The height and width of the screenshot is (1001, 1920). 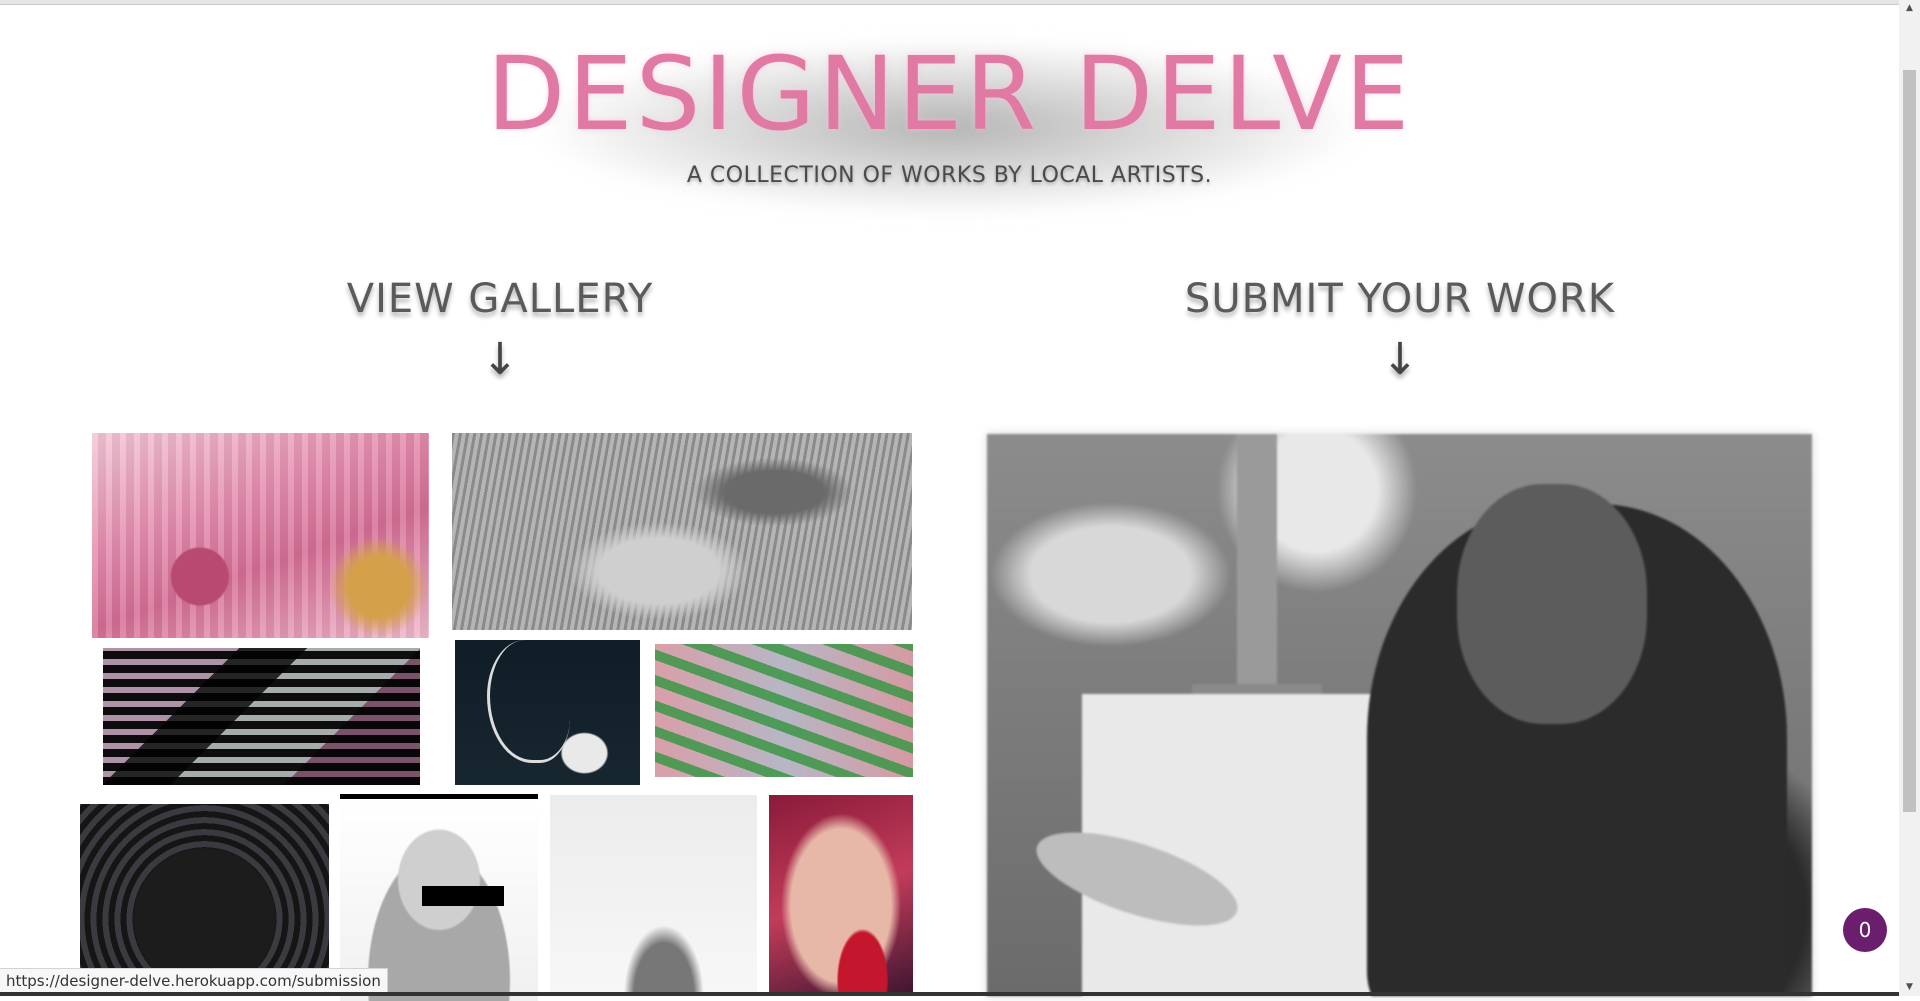 I want to click on view-gallery-heading: VIEW GALLERY, so click(x=500, y=299).